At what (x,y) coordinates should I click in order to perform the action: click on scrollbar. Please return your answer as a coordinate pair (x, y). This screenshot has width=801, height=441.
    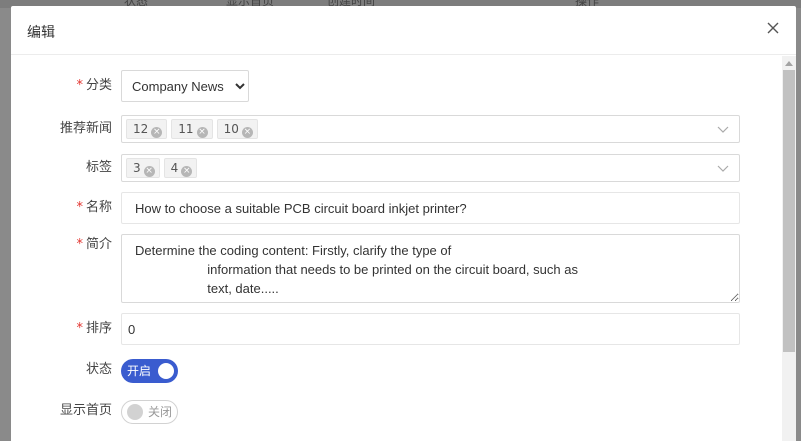
    Looking at the image, I should click on (789, 248).